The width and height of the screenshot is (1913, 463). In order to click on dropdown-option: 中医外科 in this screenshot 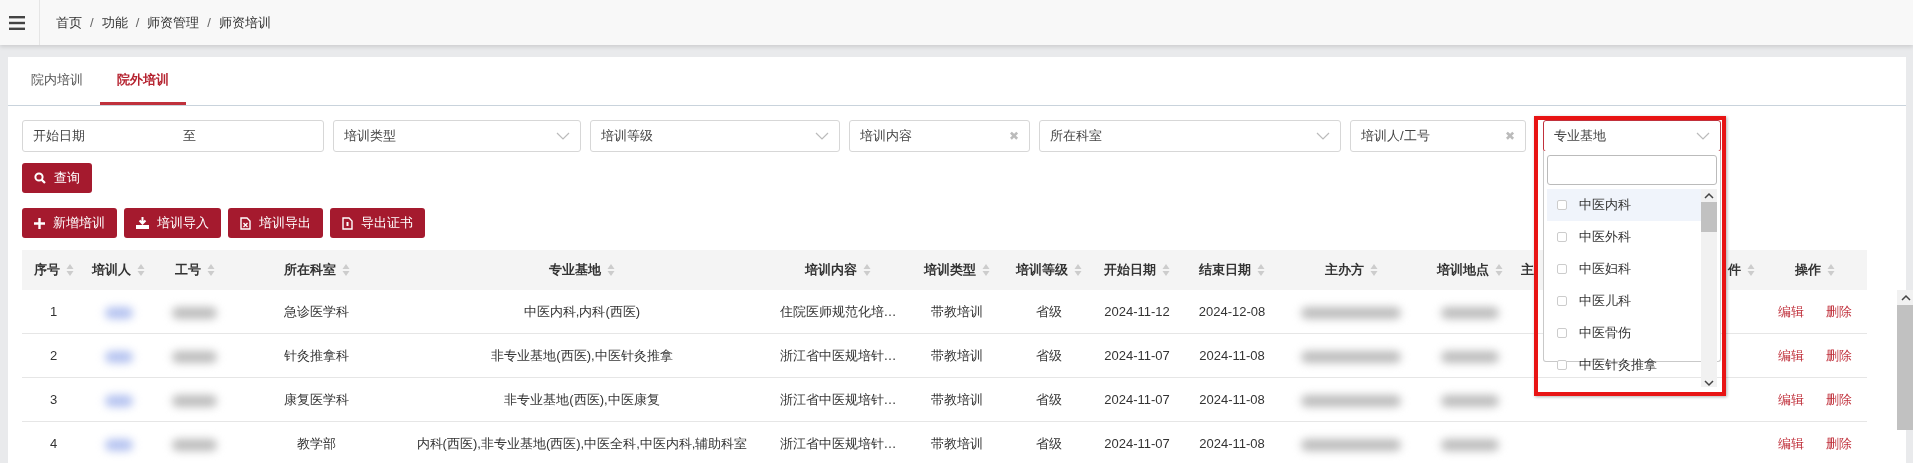, I will do `click(1624, 237)`.